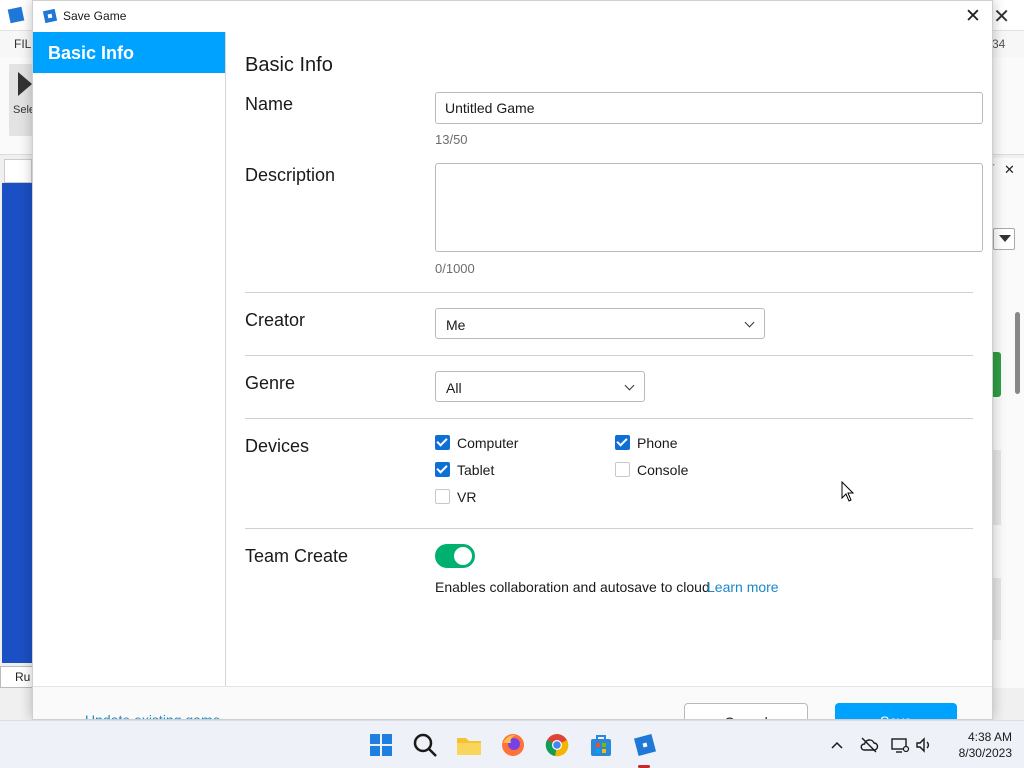  Describe the element at coordinates (924, 745) in the screenshot. I see `speaker-icon` at that location.